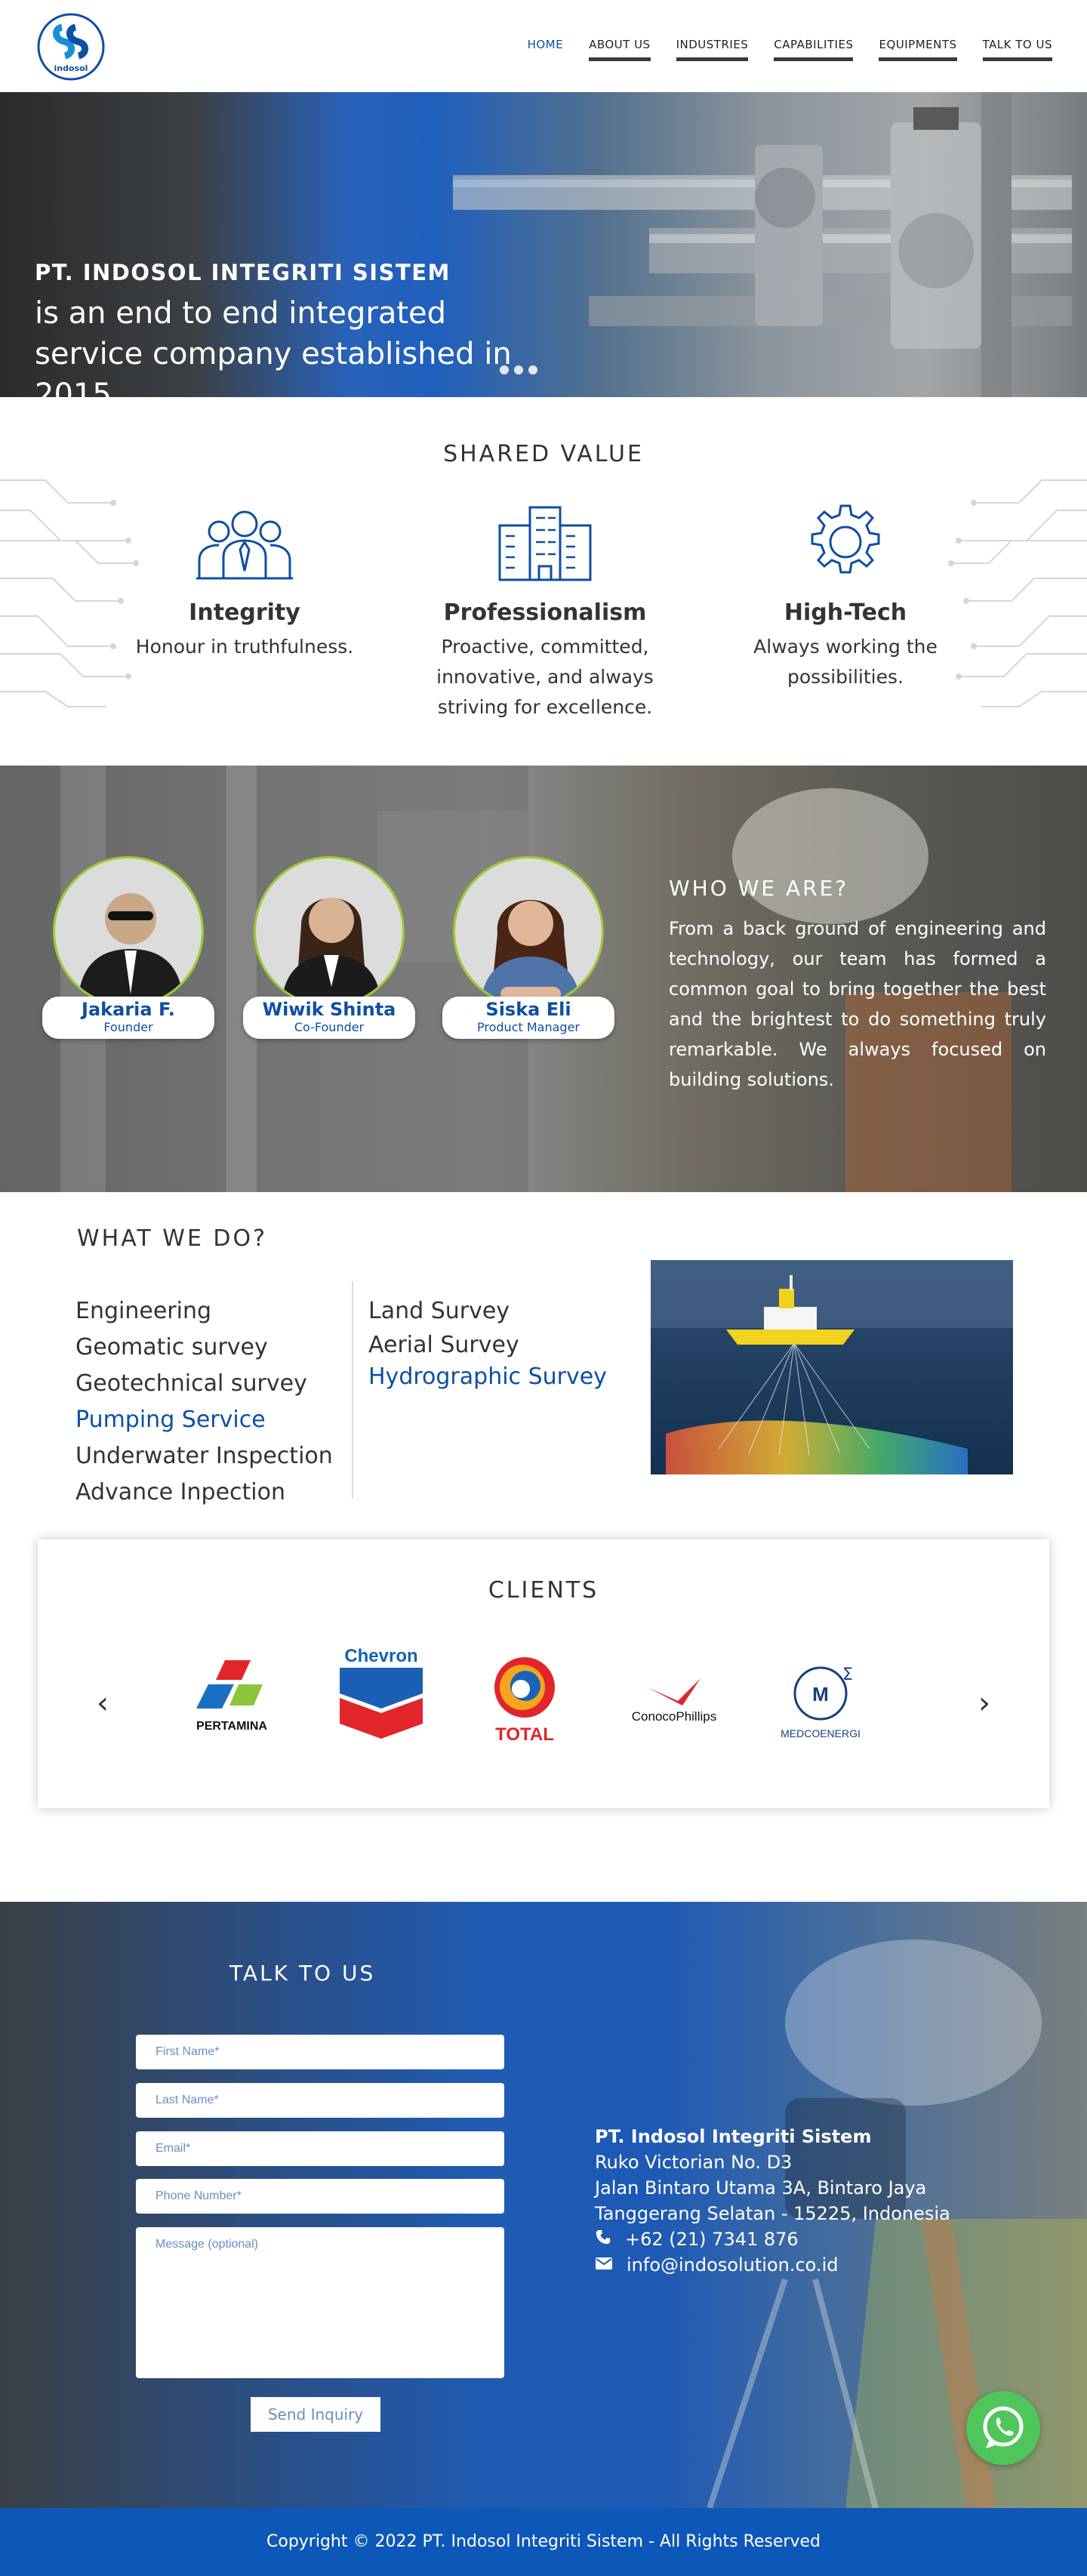 This screenshot has height=2576, width=1087. Describe the element at coordinates (604, 2265) in the screenshot. I see `mail-icon` at that location.